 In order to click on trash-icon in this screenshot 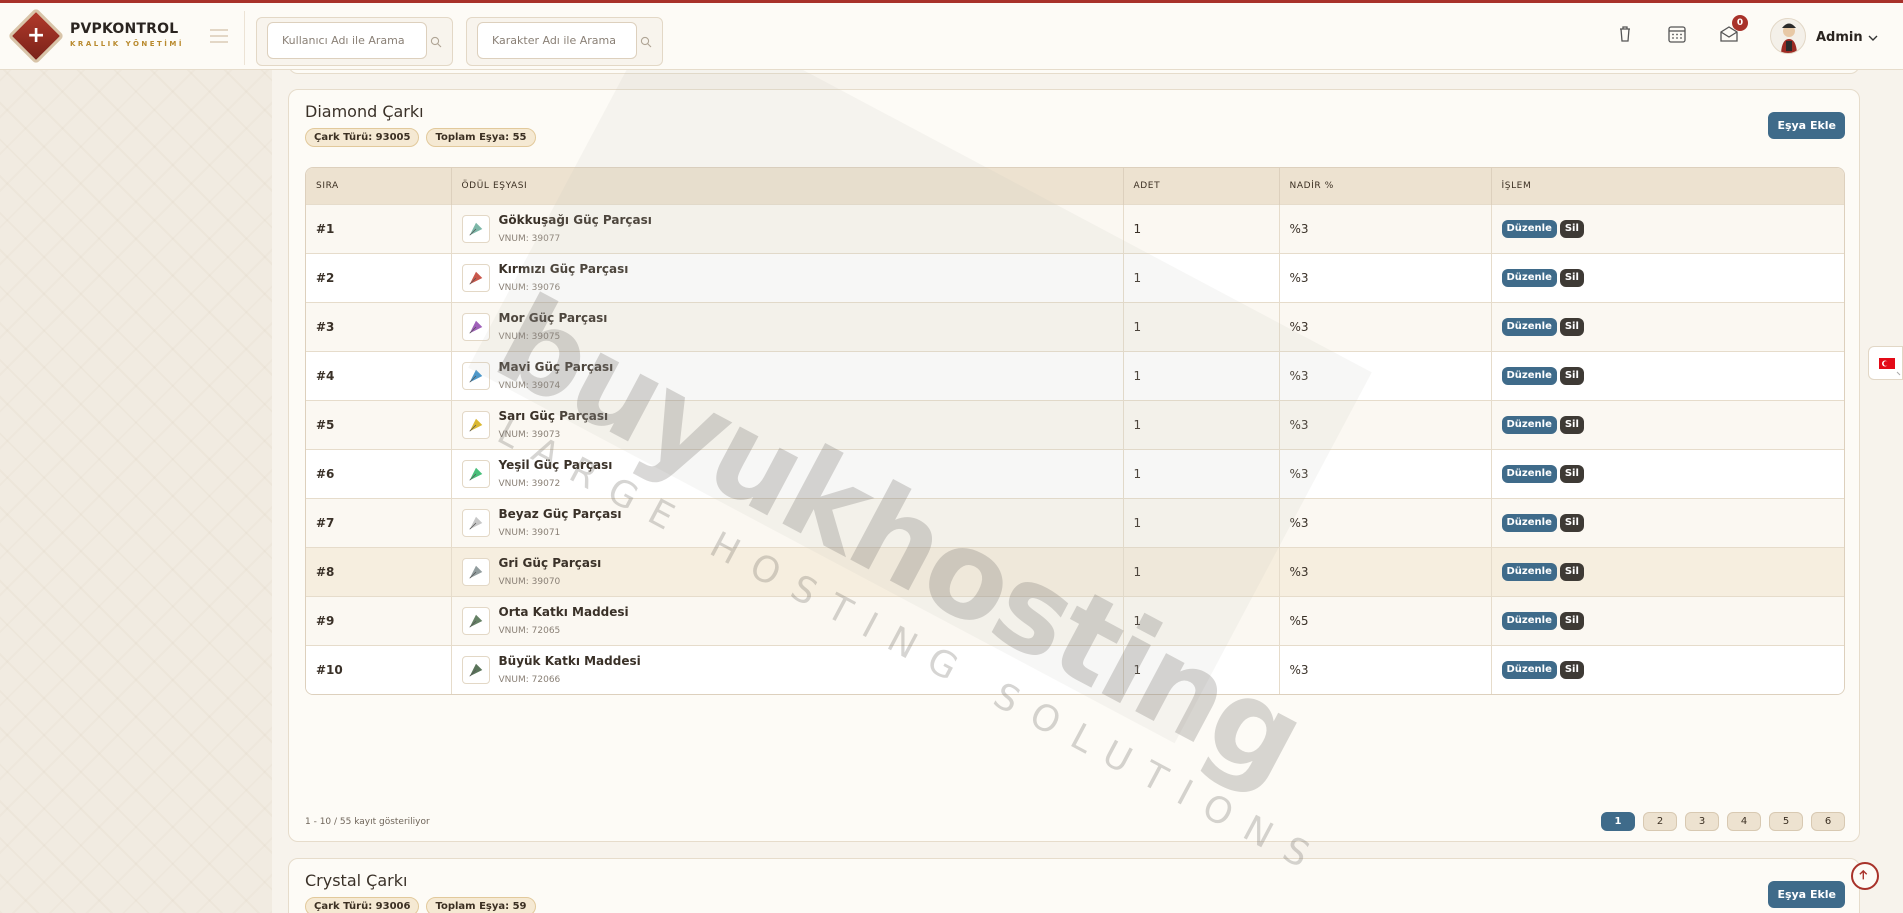, I will do `click(1625, 34)`.